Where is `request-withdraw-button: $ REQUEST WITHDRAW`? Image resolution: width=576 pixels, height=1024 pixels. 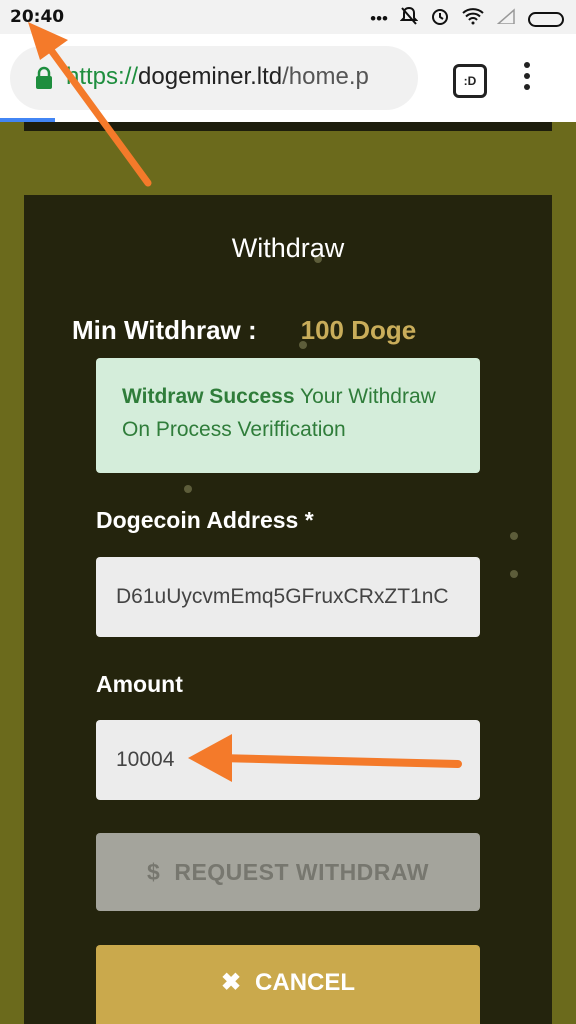 request-withdraw-button: $ REQUEST WITHDRAW is located at coordinates (288, 872).